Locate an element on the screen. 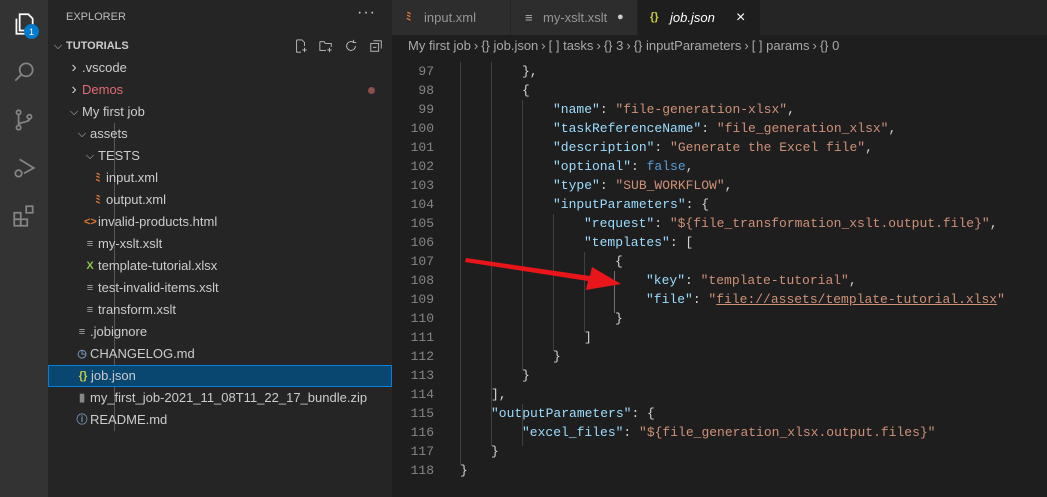  collapse-all-icon is located at coordinates (376, 46).